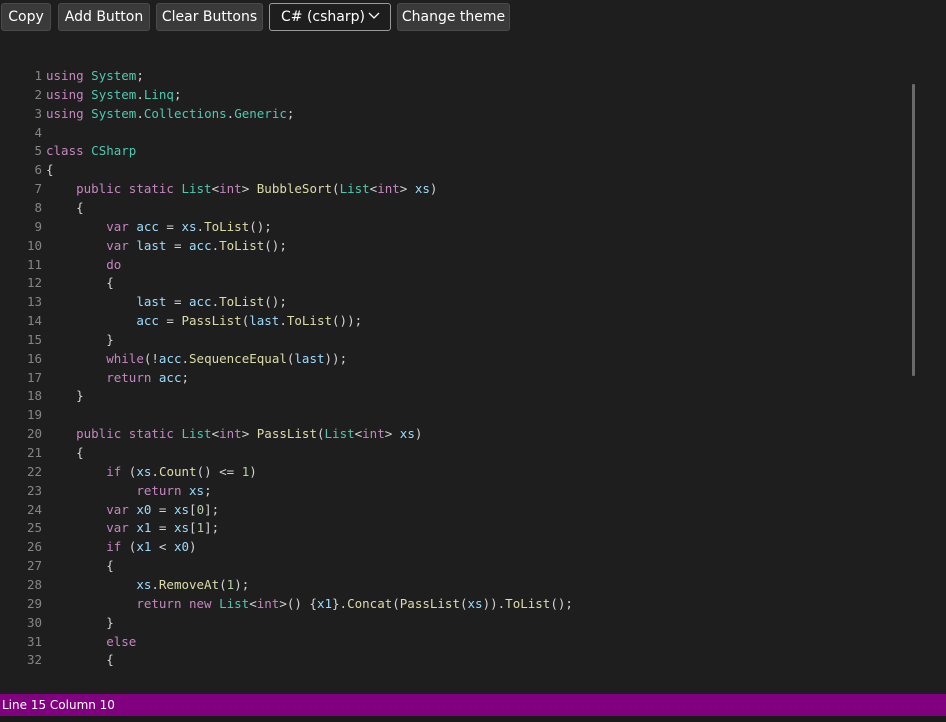 This screenshot has width=946, height=722. What do you see at coordinates (34, 471) in the screenshot?
I see `line-number: 22` at bounding box center [34, 471].